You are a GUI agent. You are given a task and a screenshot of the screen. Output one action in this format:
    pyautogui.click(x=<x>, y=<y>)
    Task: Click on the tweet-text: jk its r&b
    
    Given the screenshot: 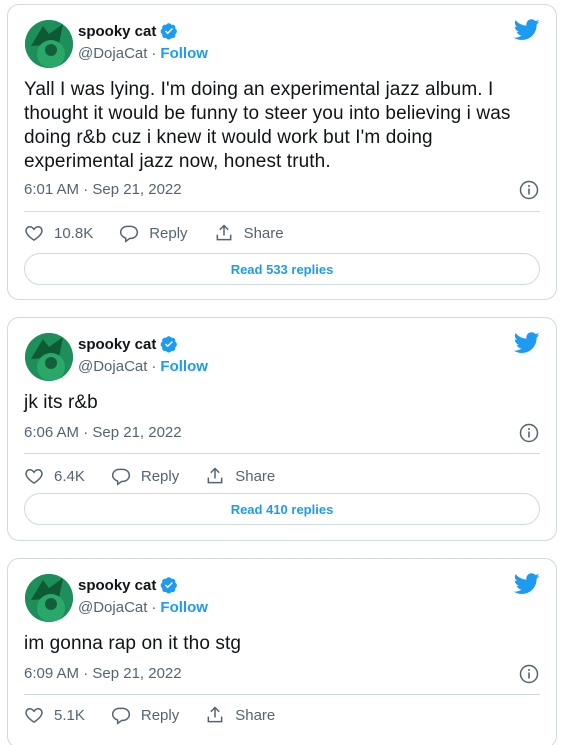 What is the action you would take?
    pyautogui.click(x=61, y=402)
    